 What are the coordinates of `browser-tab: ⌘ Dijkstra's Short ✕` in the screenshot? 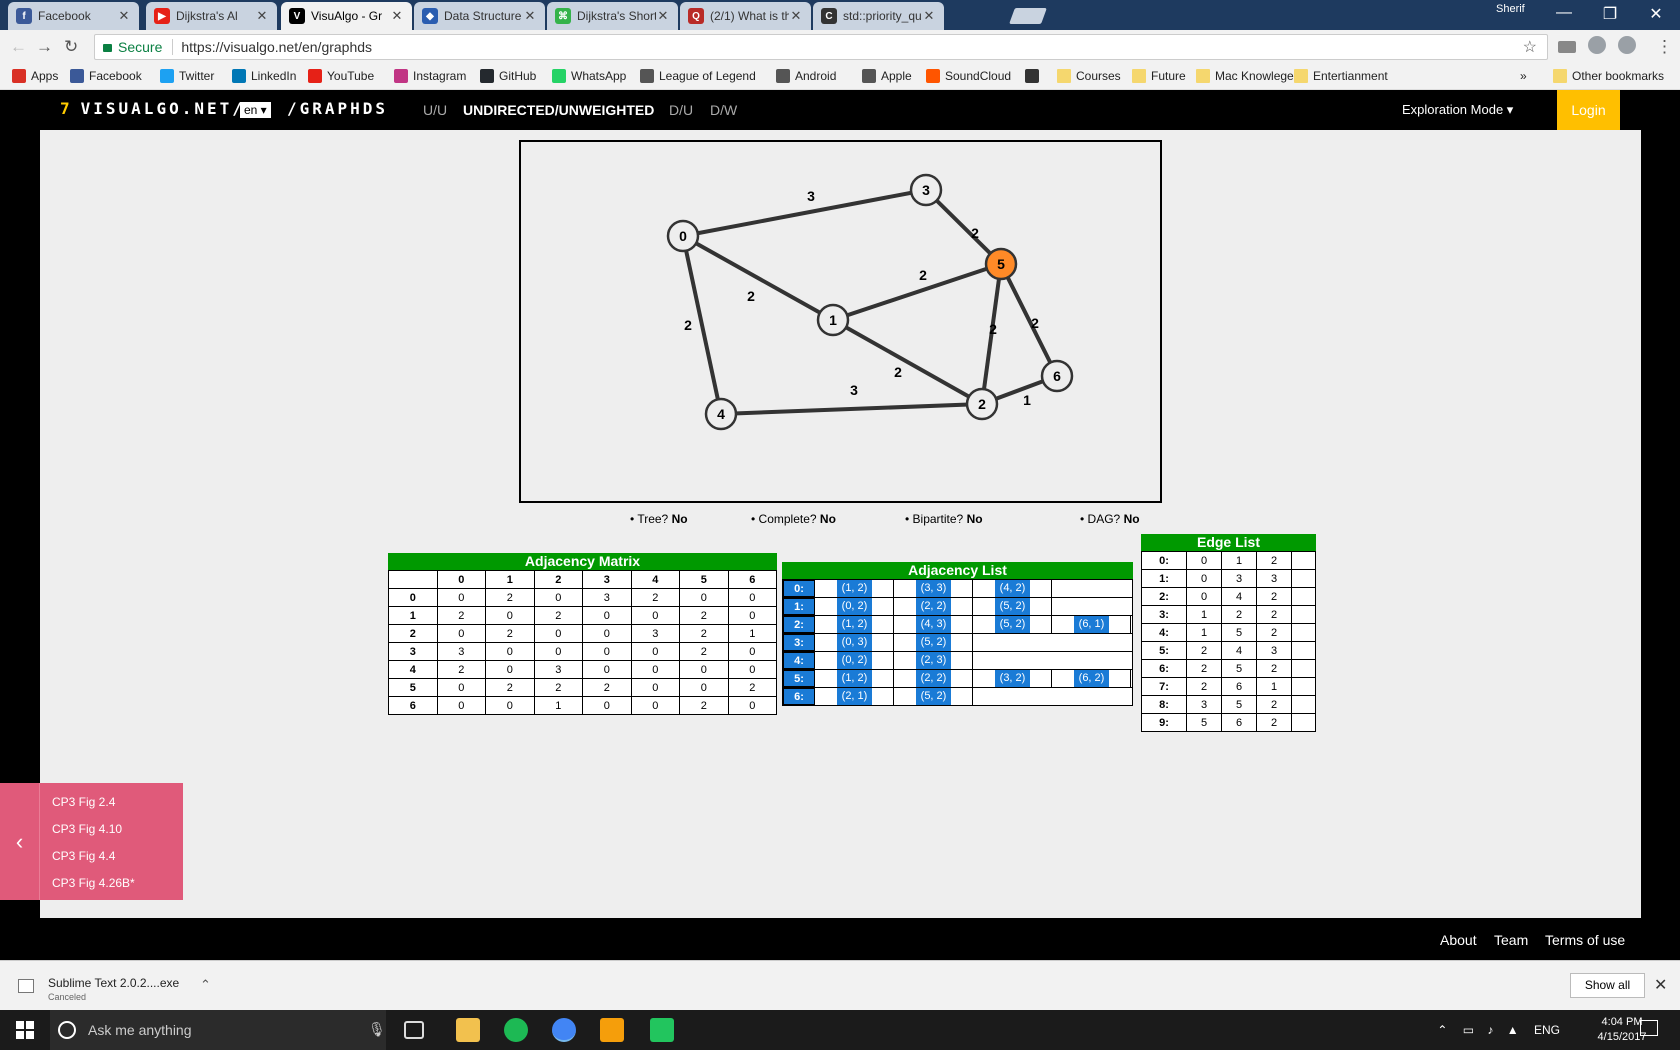 It's located at (612, 16).